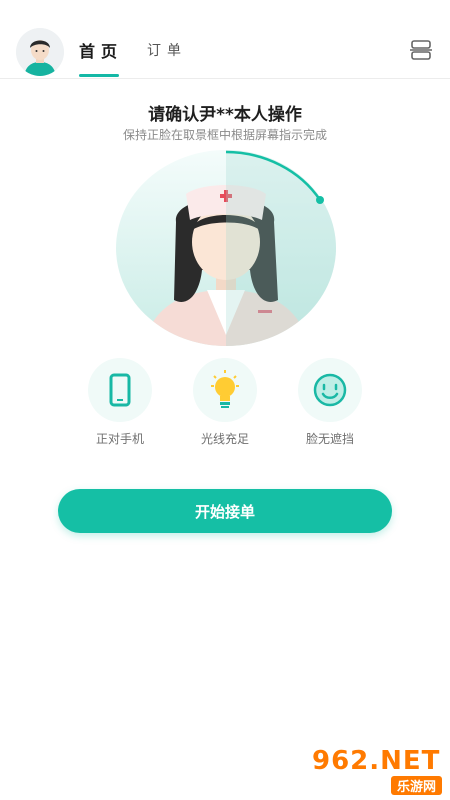  Describe the element at coordinates (329, 439) in the screenshot. I see `tip-label: 脸无遮挡` at that location.